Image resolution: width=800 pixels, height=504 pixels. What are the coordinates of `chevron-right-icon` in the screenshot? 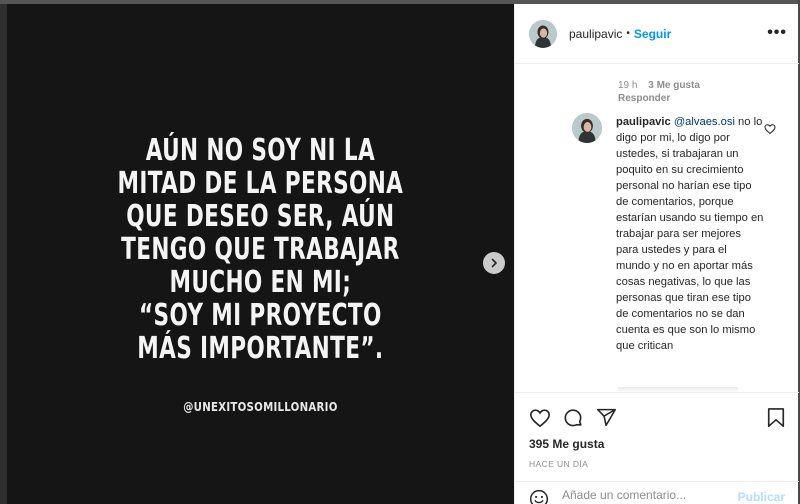 It's located at (494, 263).